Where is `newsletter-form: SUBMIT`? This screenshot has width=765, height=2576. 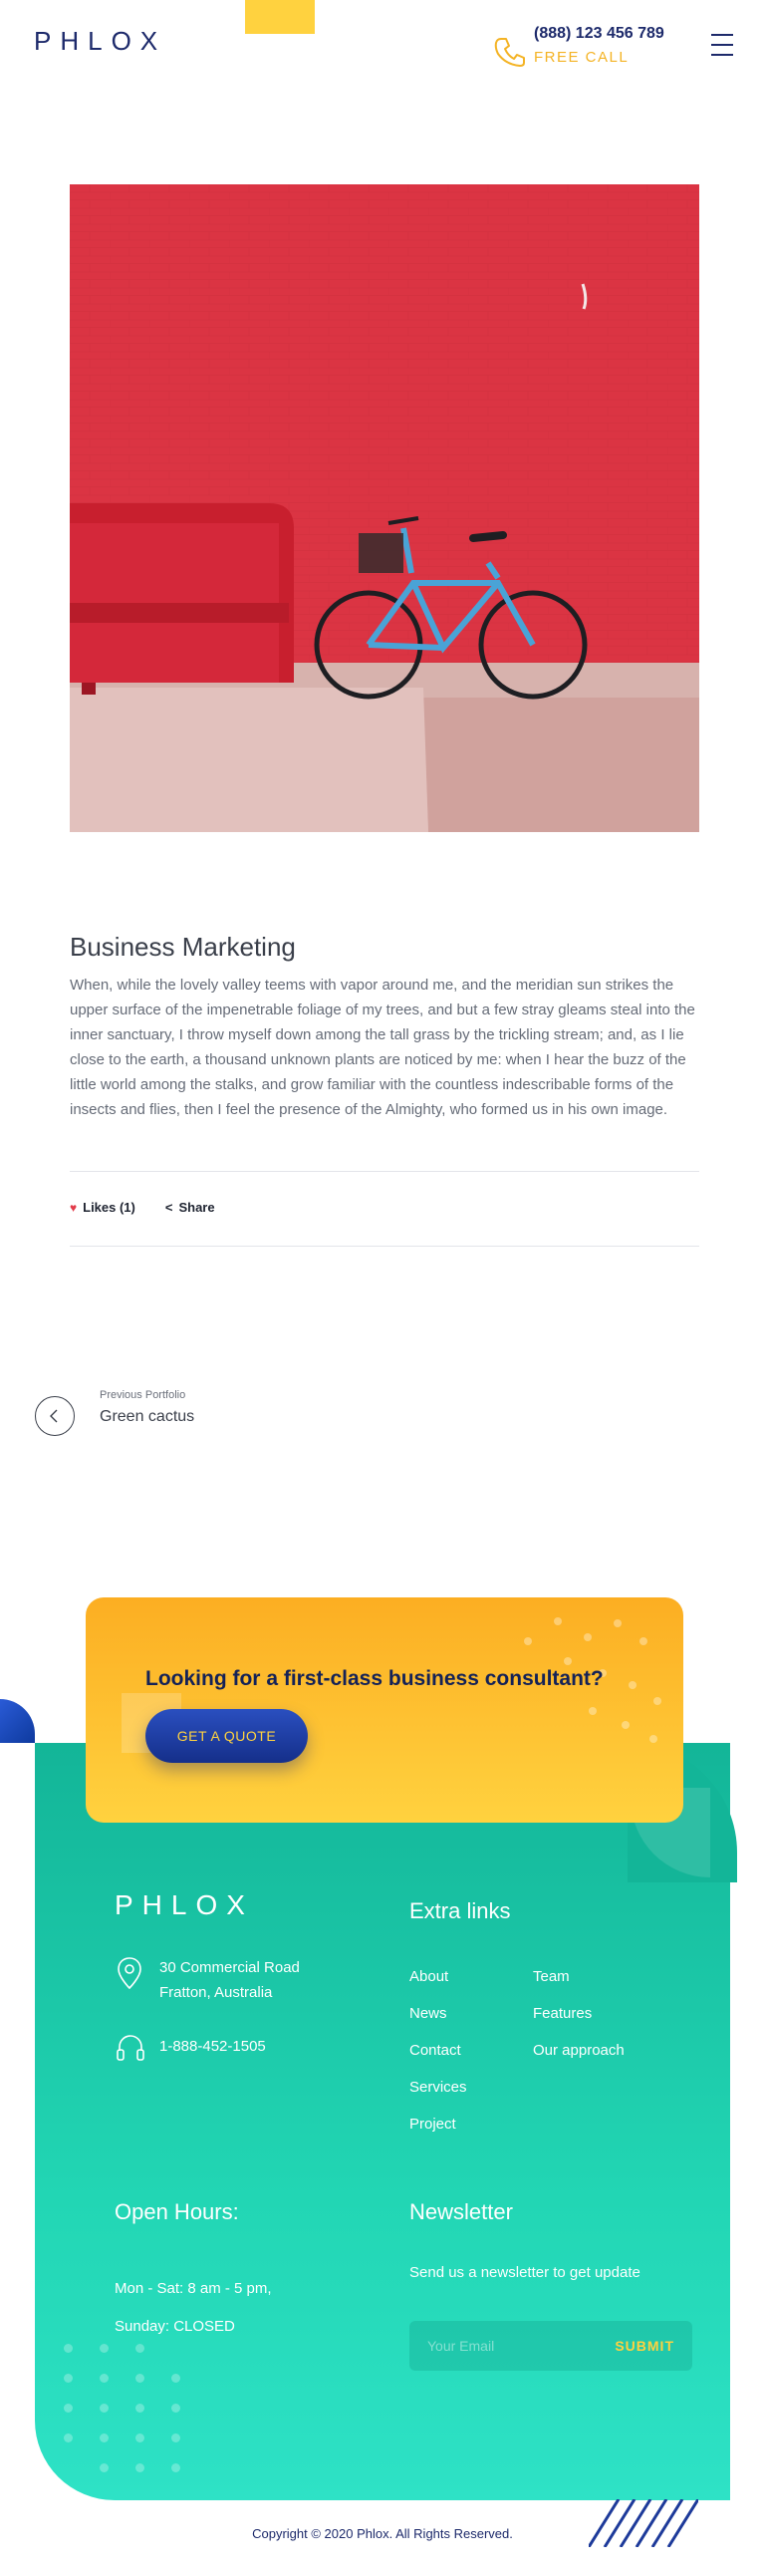 newsletter-form: SUBMIT is located at coordinates (550, 2346).